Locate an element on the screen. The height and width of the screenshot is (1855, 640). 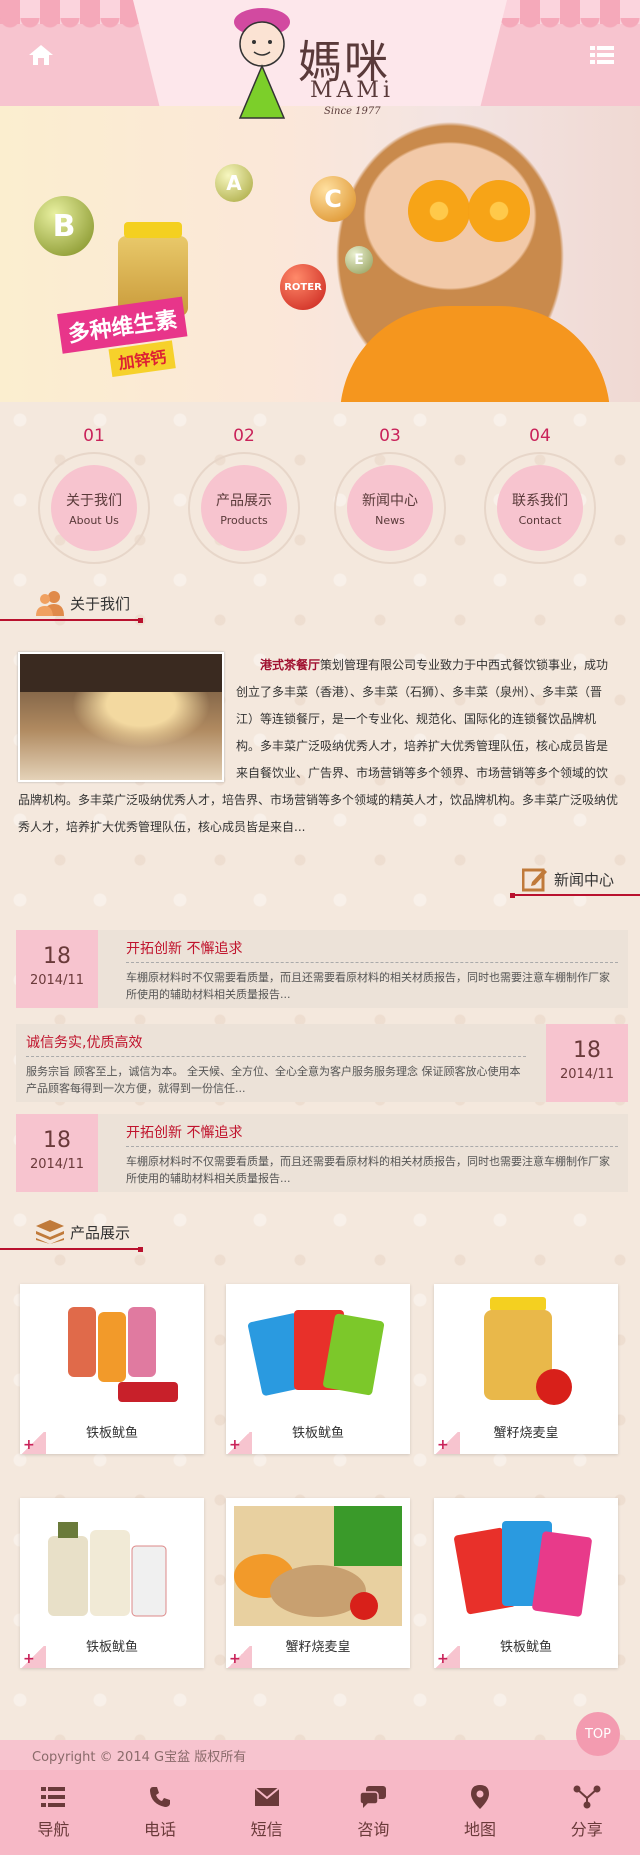
section-title-text: 产品展示 is located at coordinates (100, 1232).